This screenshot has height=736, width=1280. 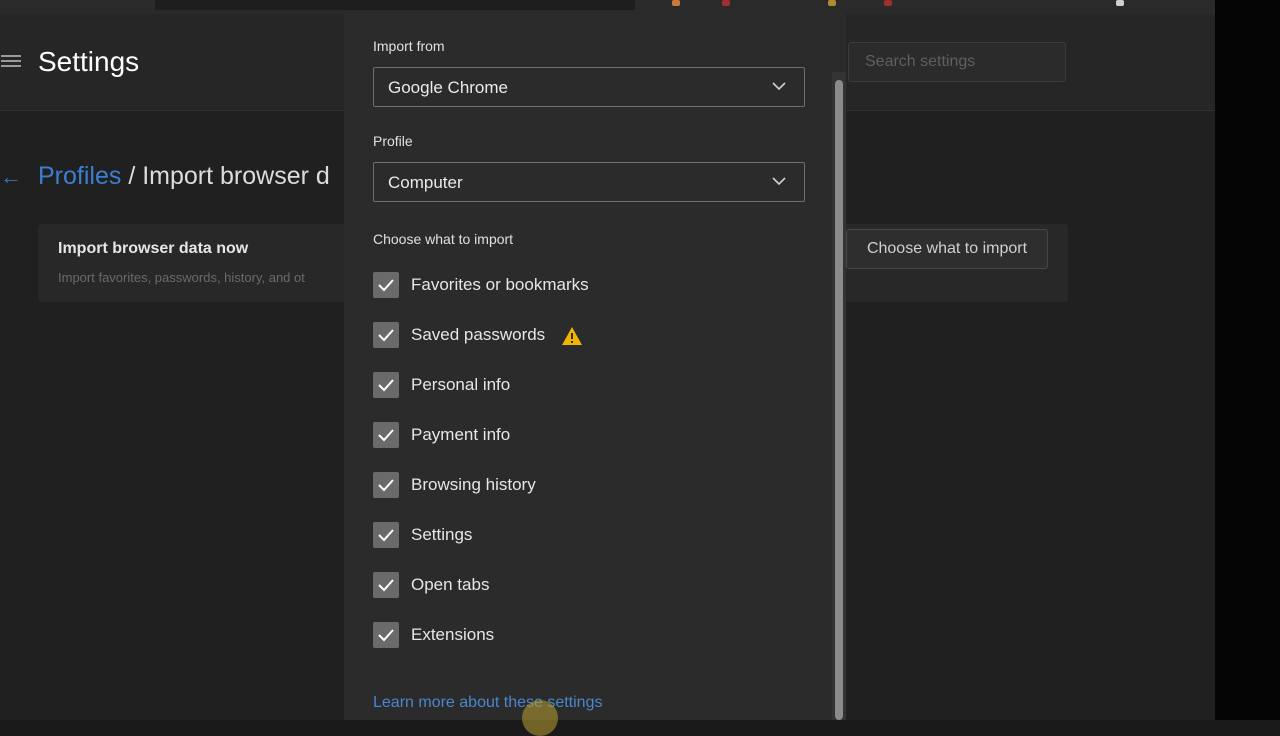 What do you see at coordinates (409, 46) in the screenshot?
I see `import-from-label: Import from` at bounding box center [409, 46].